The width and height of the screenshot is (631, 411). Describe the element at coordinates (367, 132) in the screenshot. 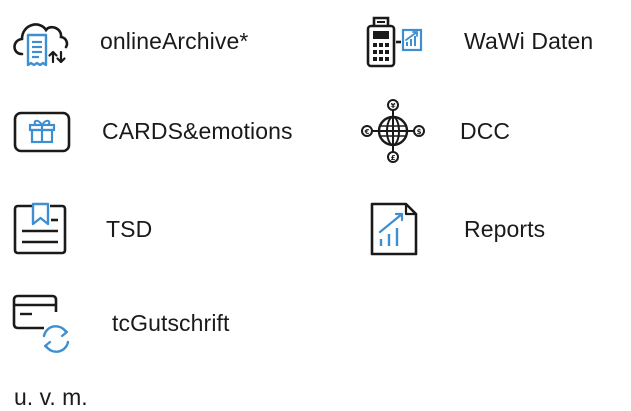

I see `currency-euro: €` at that location.